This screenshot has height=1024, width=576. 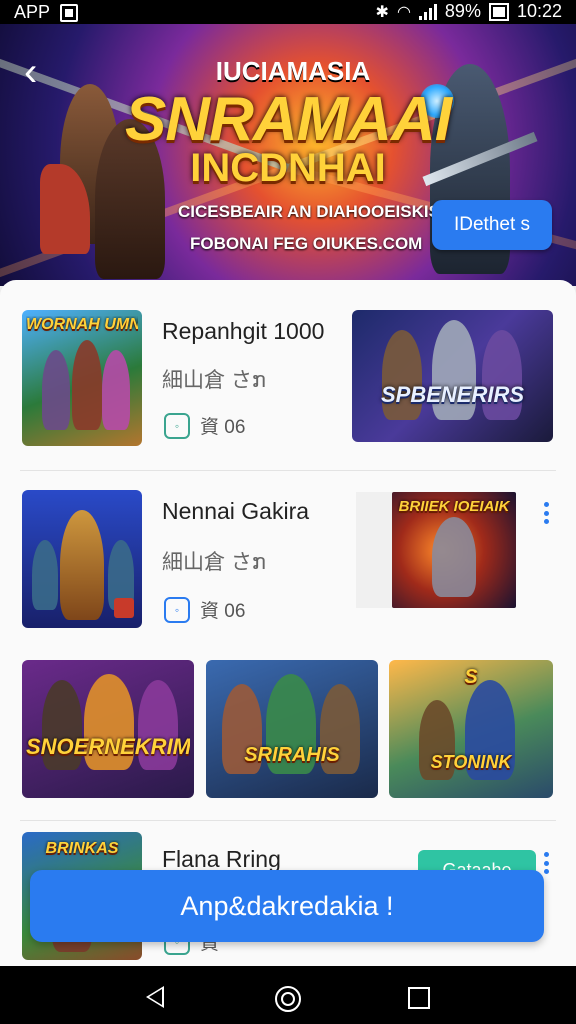 What do you see at coordinates (82, 378) in the screenshot?
I see `game-thumbnail: WORNAH UMNHALS` at bounding box center [82, 378].